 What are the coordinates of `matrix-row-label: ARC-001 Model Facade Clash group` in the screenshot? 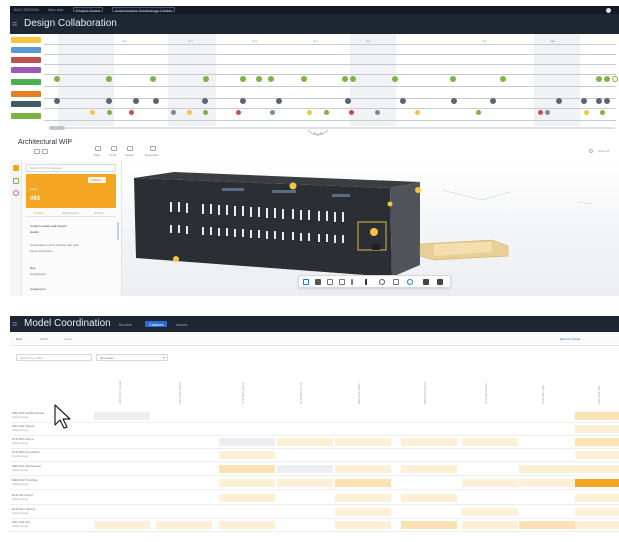 It's located at (28, 415).